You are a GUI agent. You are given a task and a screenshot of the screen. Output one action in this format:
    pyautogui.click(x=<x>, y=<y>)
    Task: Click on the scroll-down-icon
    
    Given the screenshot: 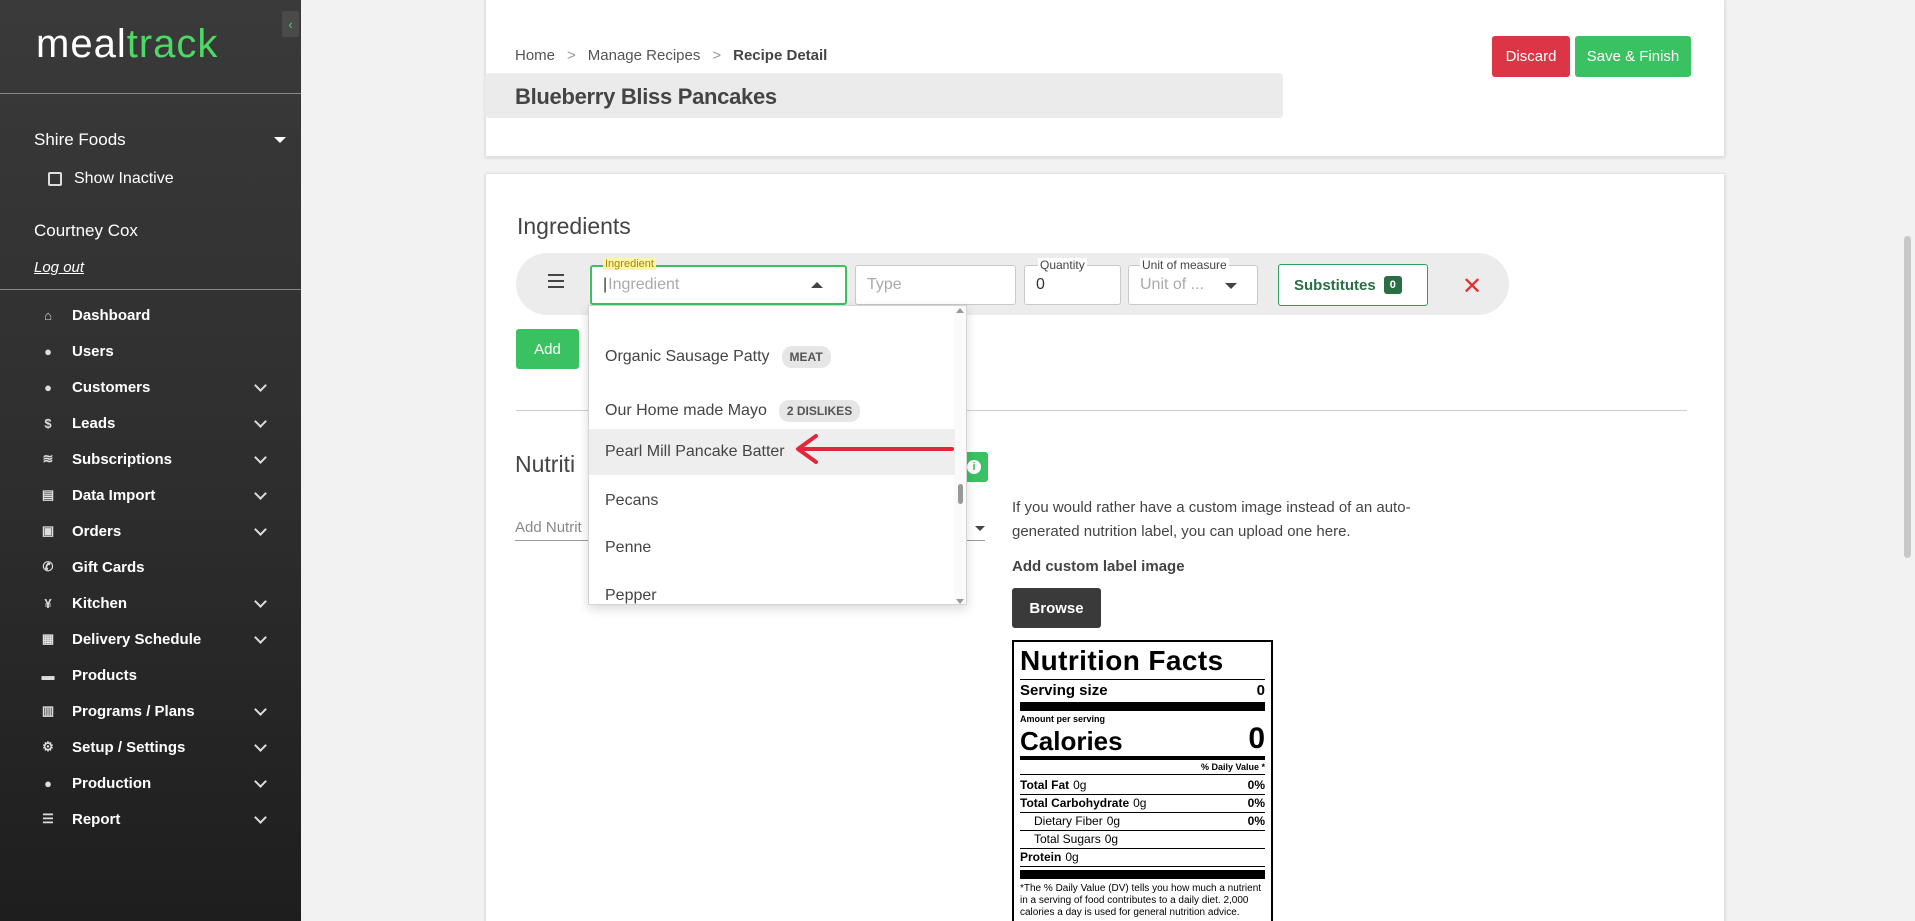 What is the action you would take?
    pyautogui.click(x=960, y=601)
    